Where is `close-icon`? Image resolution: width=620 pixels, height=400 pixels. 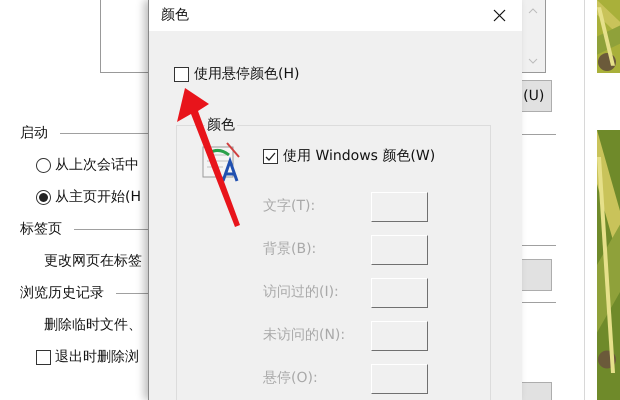 close-icon is located at coordinates (499, 15).